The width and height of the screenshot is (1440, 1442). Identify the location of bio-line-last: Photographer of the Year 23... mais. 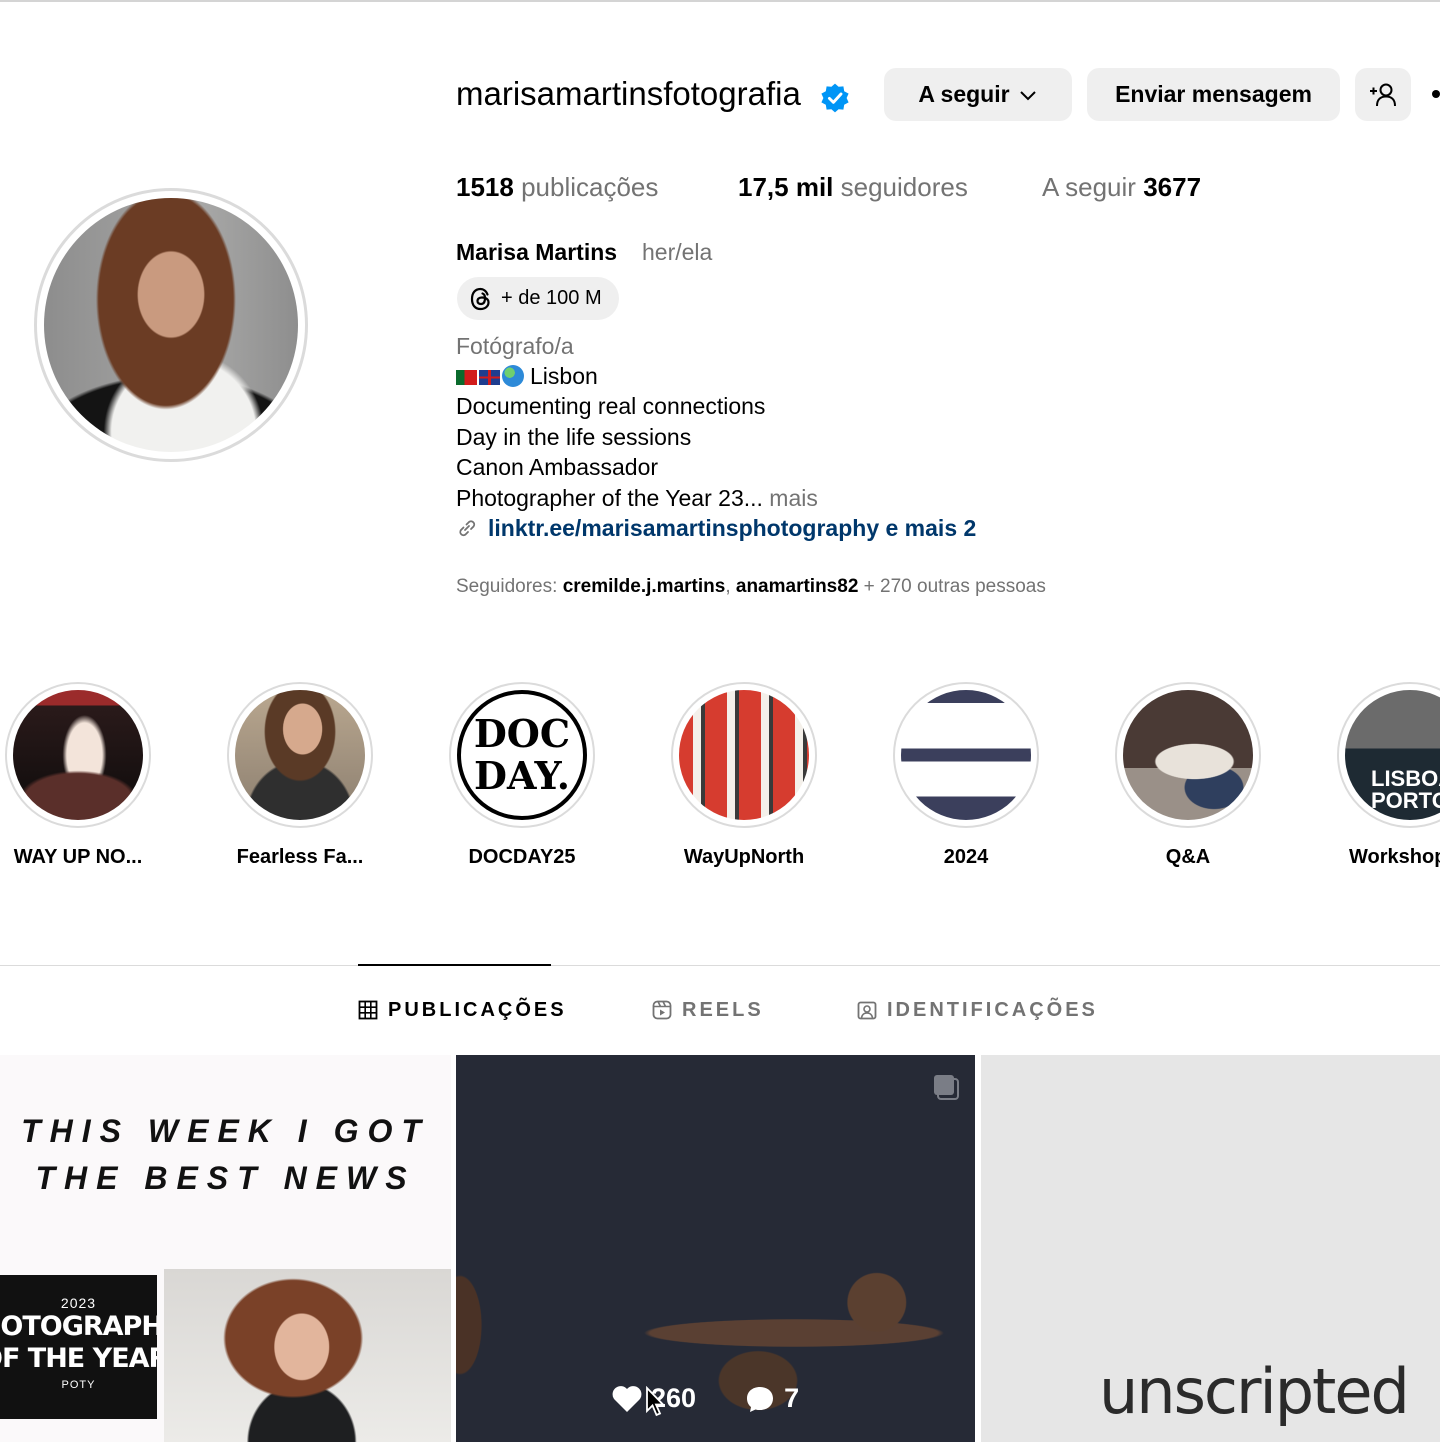
(637, 498).